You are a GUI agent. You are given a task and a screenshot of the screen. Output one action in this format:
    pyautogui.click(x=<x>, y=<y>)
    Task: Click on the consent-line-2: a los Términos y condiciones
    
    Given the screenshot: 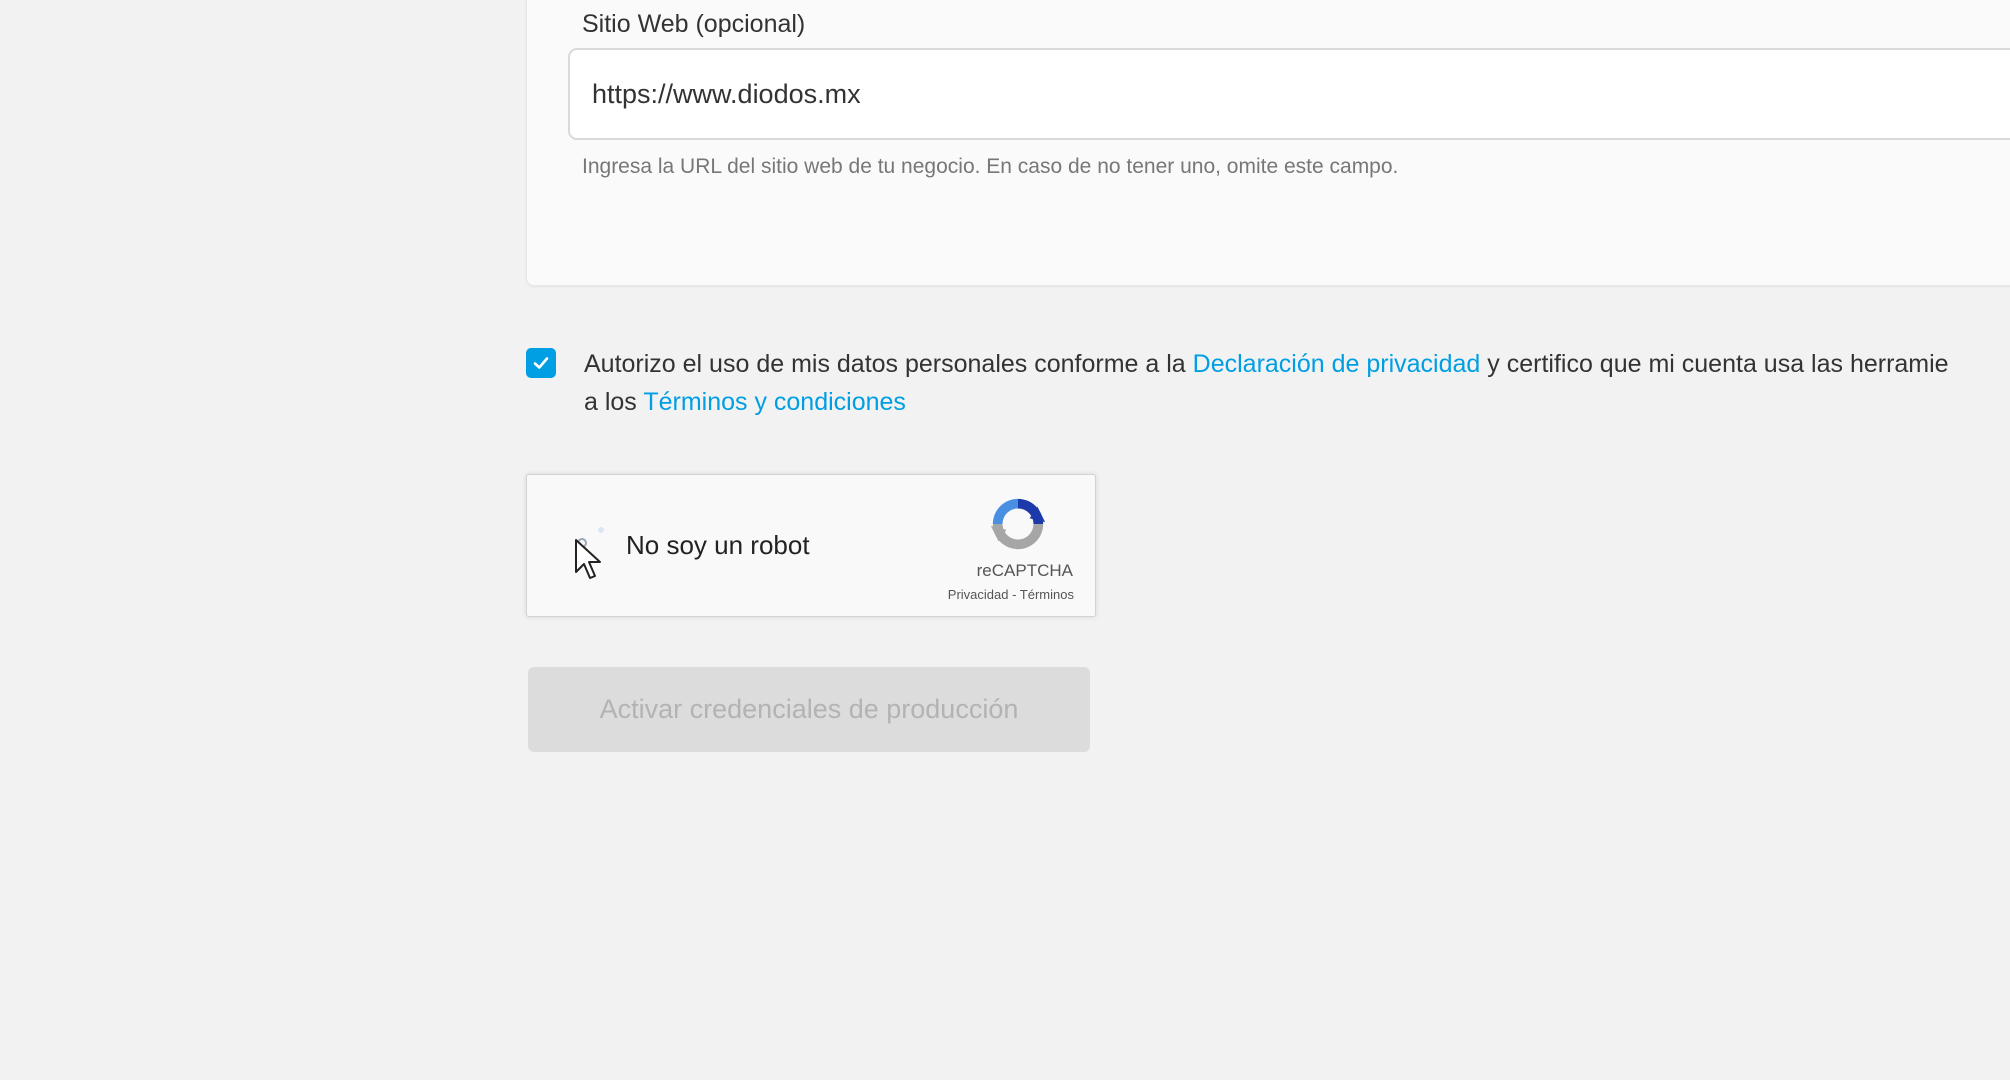 What is the action you would take?
    pyautogui.click(x=745, y=402)
    